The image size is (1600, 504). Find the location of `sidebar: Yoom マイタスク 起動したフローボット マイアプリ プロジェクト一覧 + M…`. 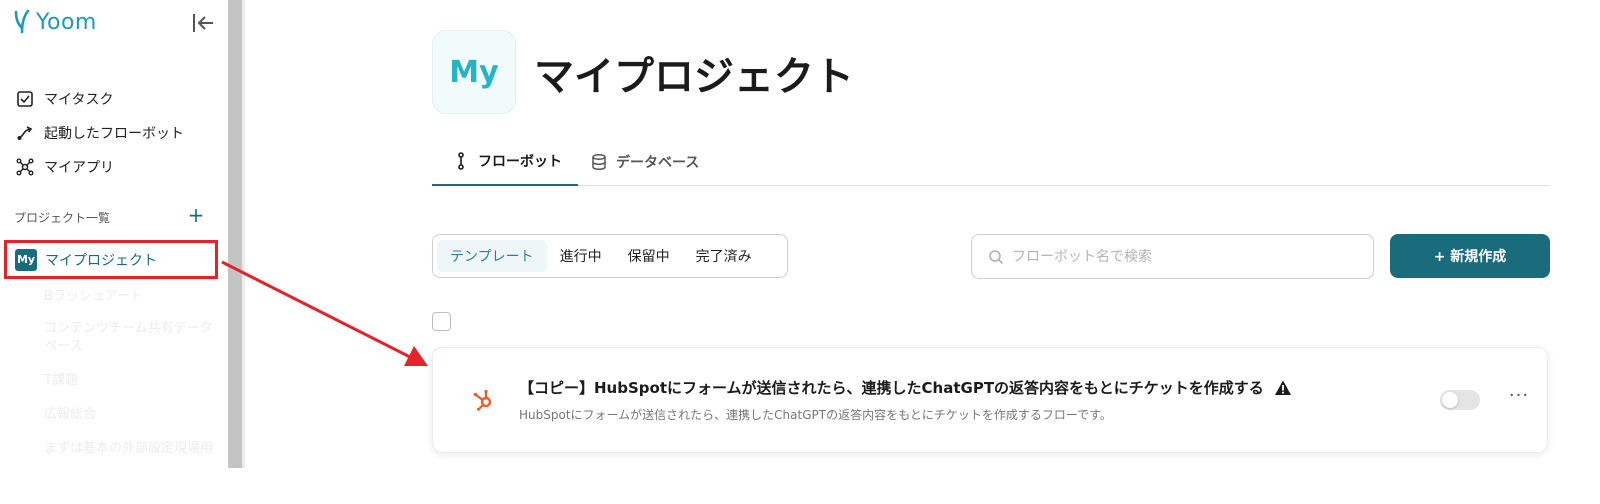

sidebar: Yoom マイタスク 起動したフローボット マイアプリ プロジェクト一覧 + M… is located at coordinates (114, 234).